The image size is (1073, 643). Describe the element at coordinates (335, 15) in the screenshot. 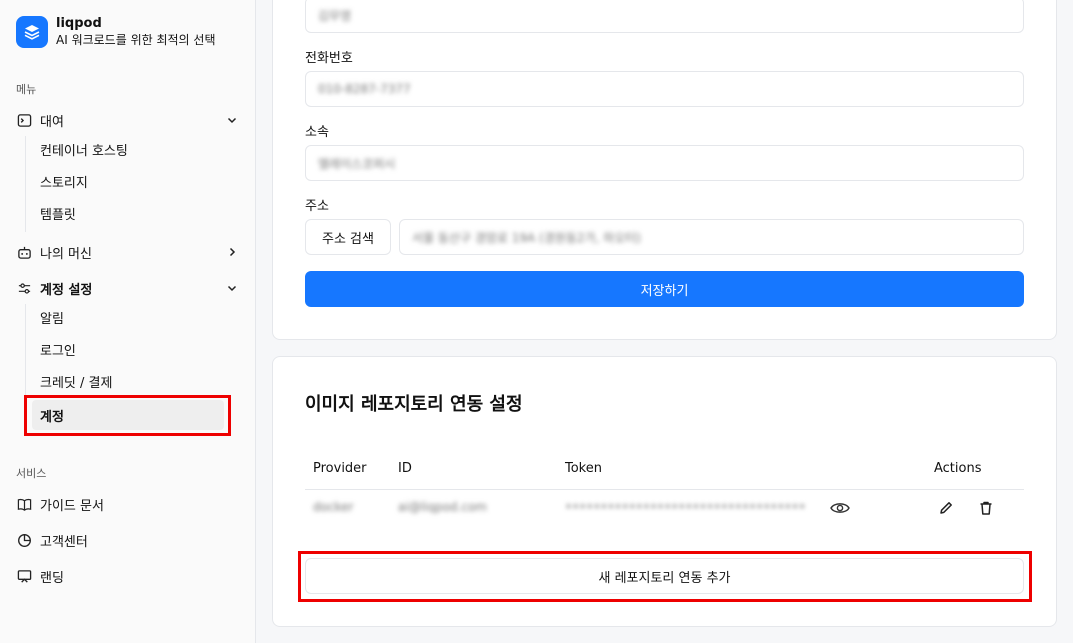

I see `name-value: 김무영` at that location.